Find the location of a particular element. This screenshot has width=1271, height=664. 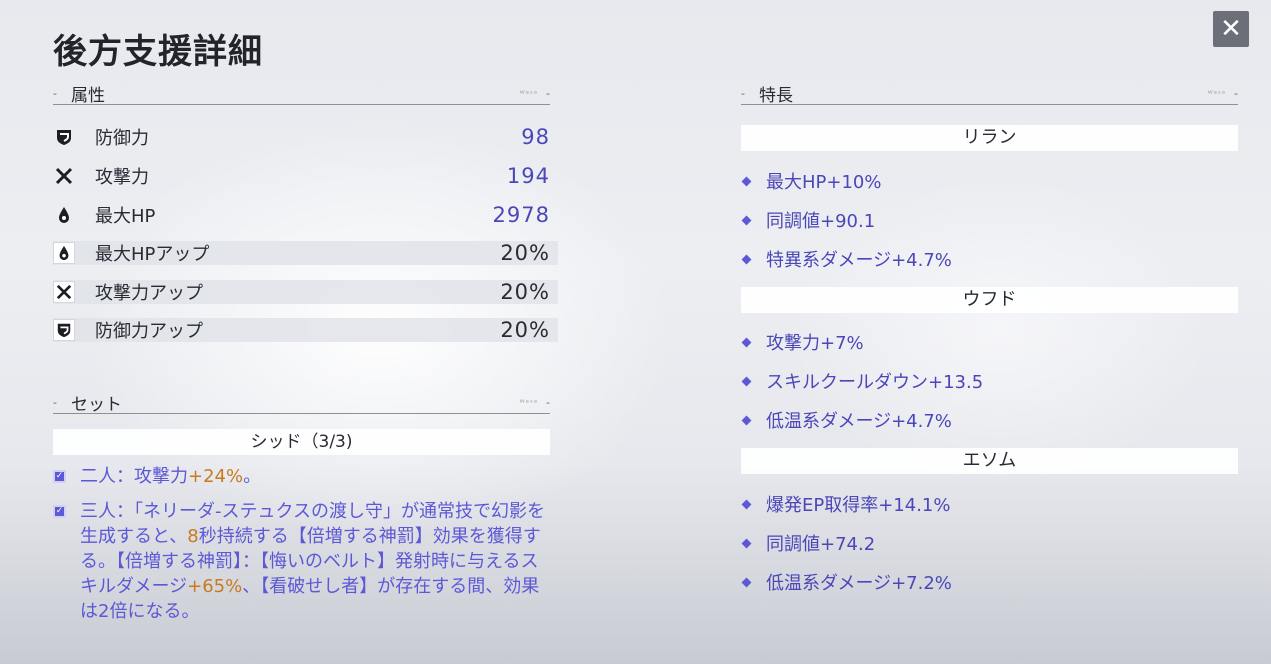

feature-item: 特異系ダメージ+4.7% is located at coordinates (989, 259).